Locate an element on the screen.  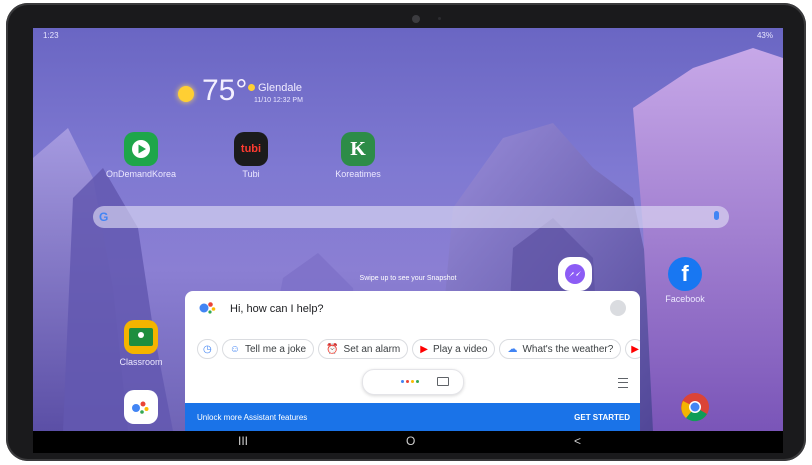
recents-button: III is located at coordinates (243, 441).